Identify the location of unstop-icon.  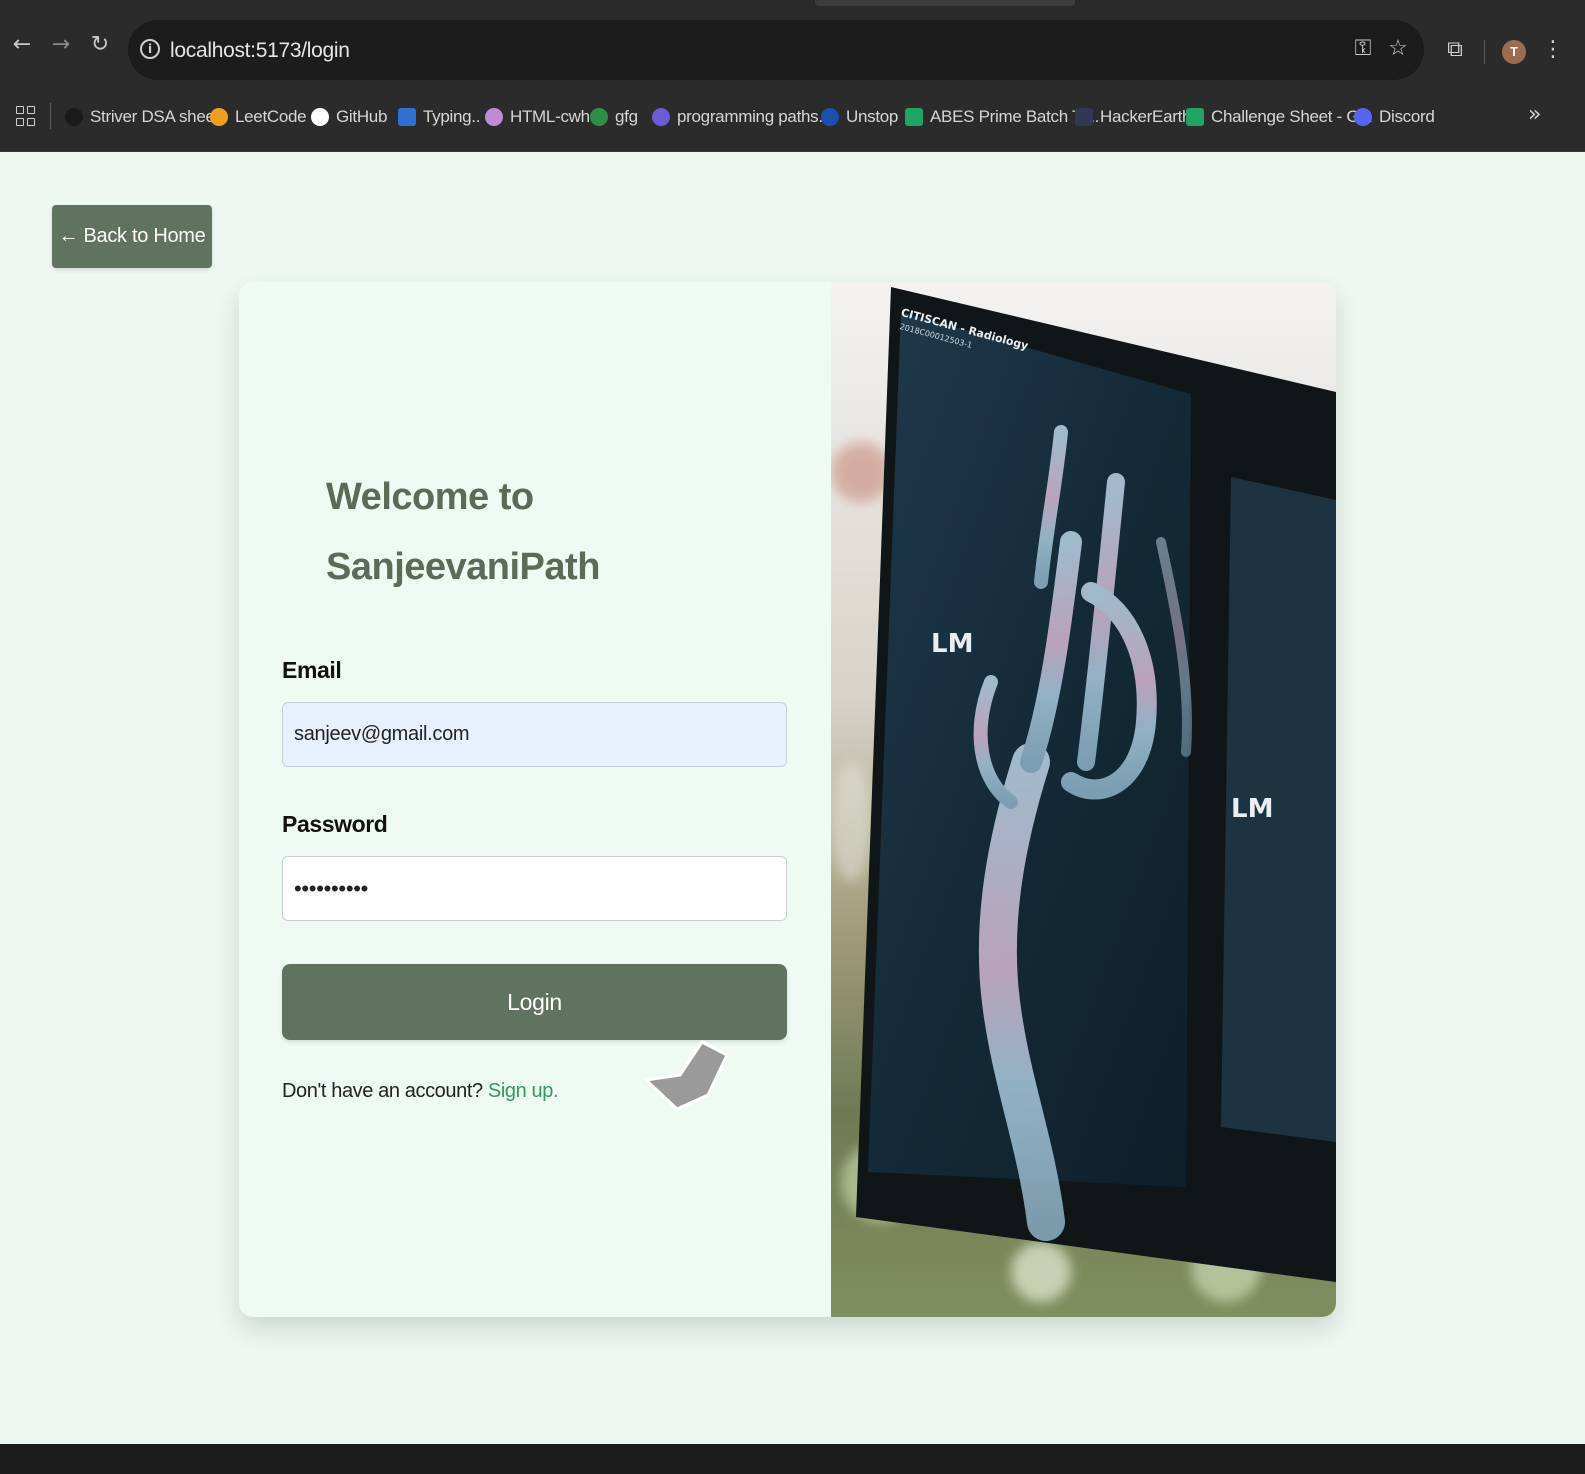
(830, 117).